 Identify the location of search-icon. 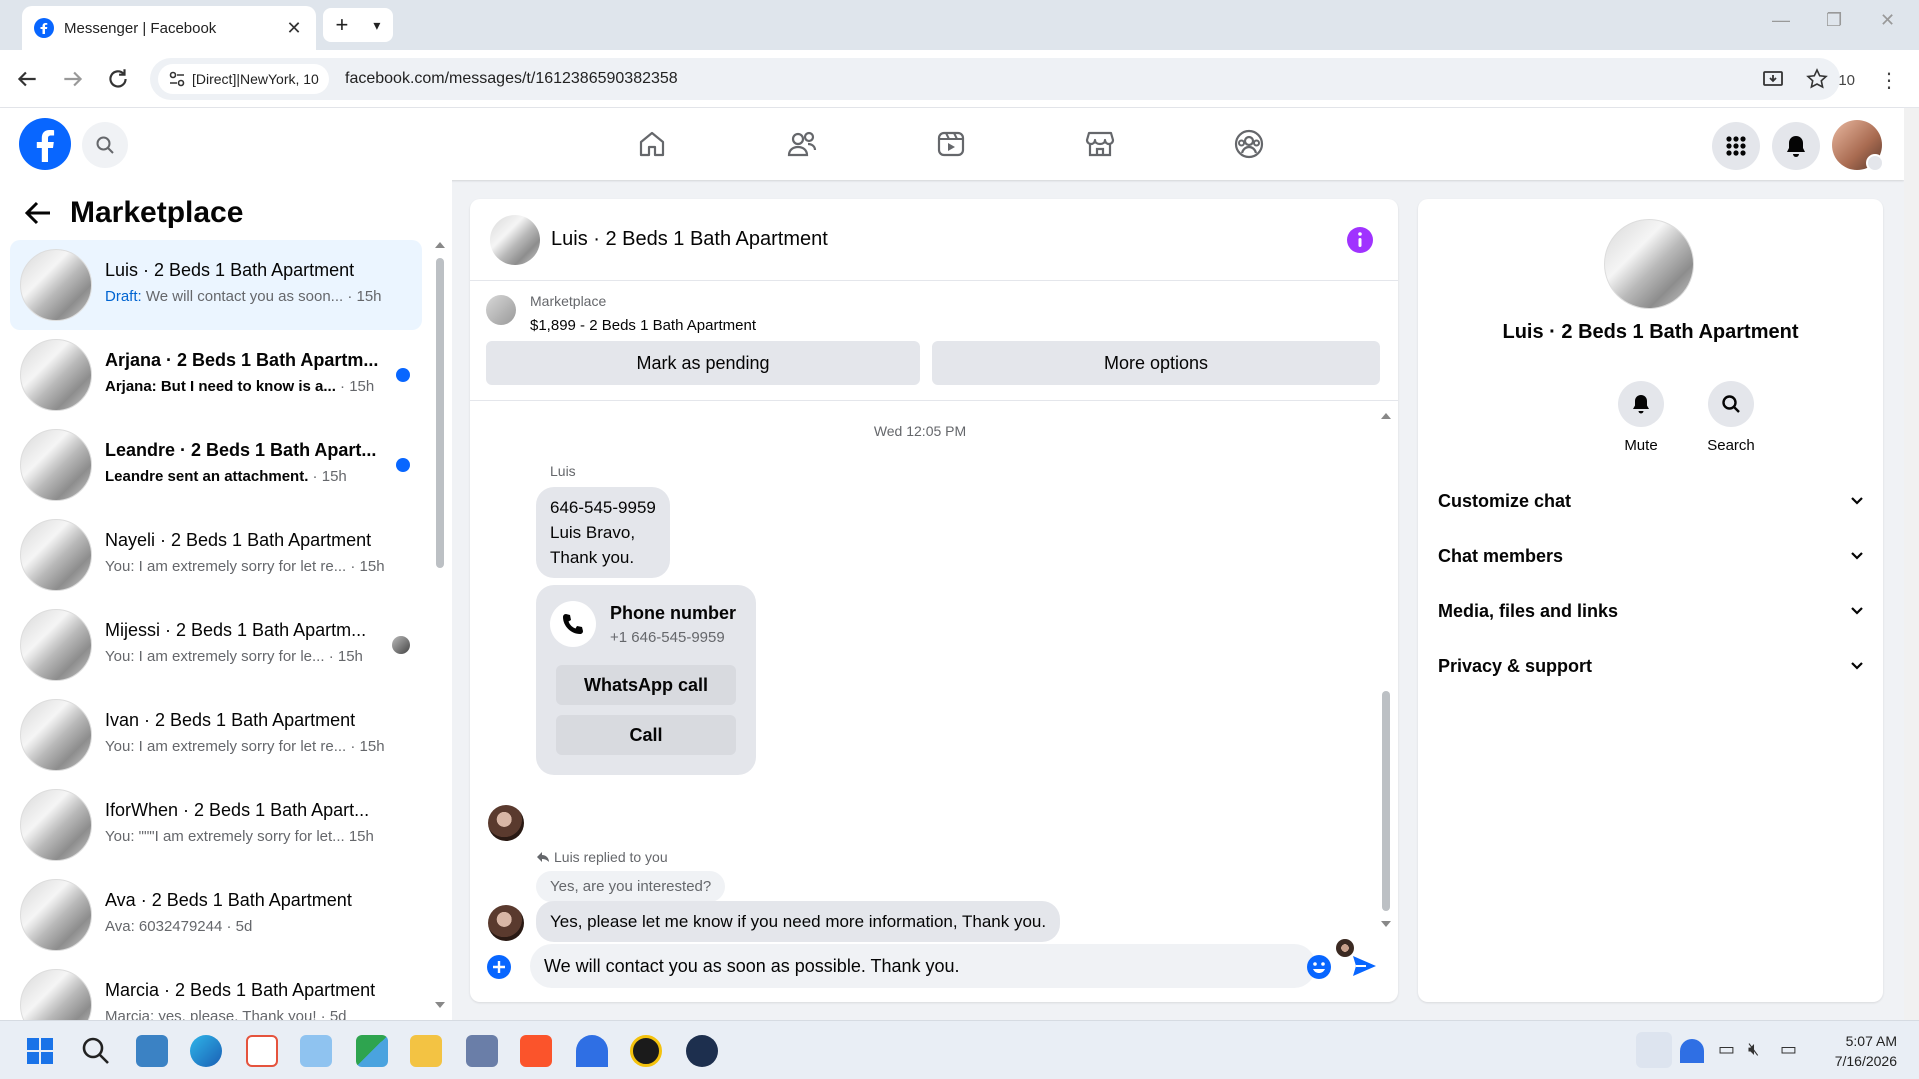
(96, 1051).